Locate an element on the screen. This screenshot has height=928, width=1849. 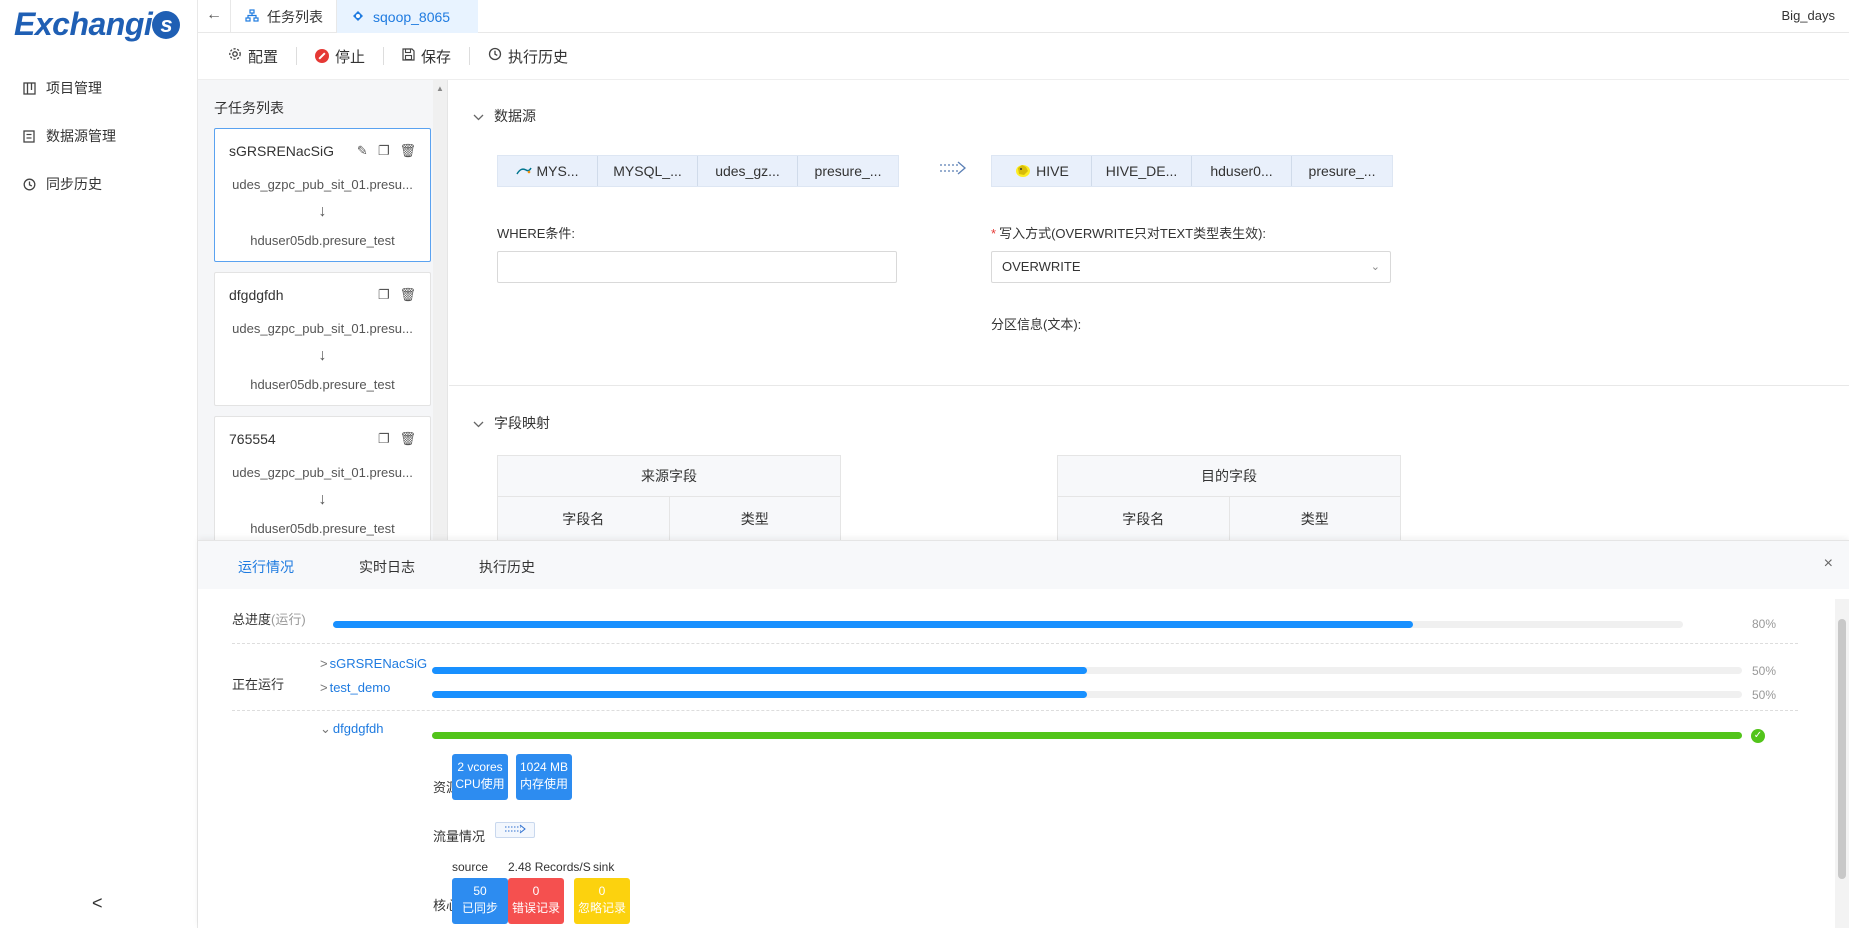
chevron-right-icon: > is located at coordinates (324, 687).